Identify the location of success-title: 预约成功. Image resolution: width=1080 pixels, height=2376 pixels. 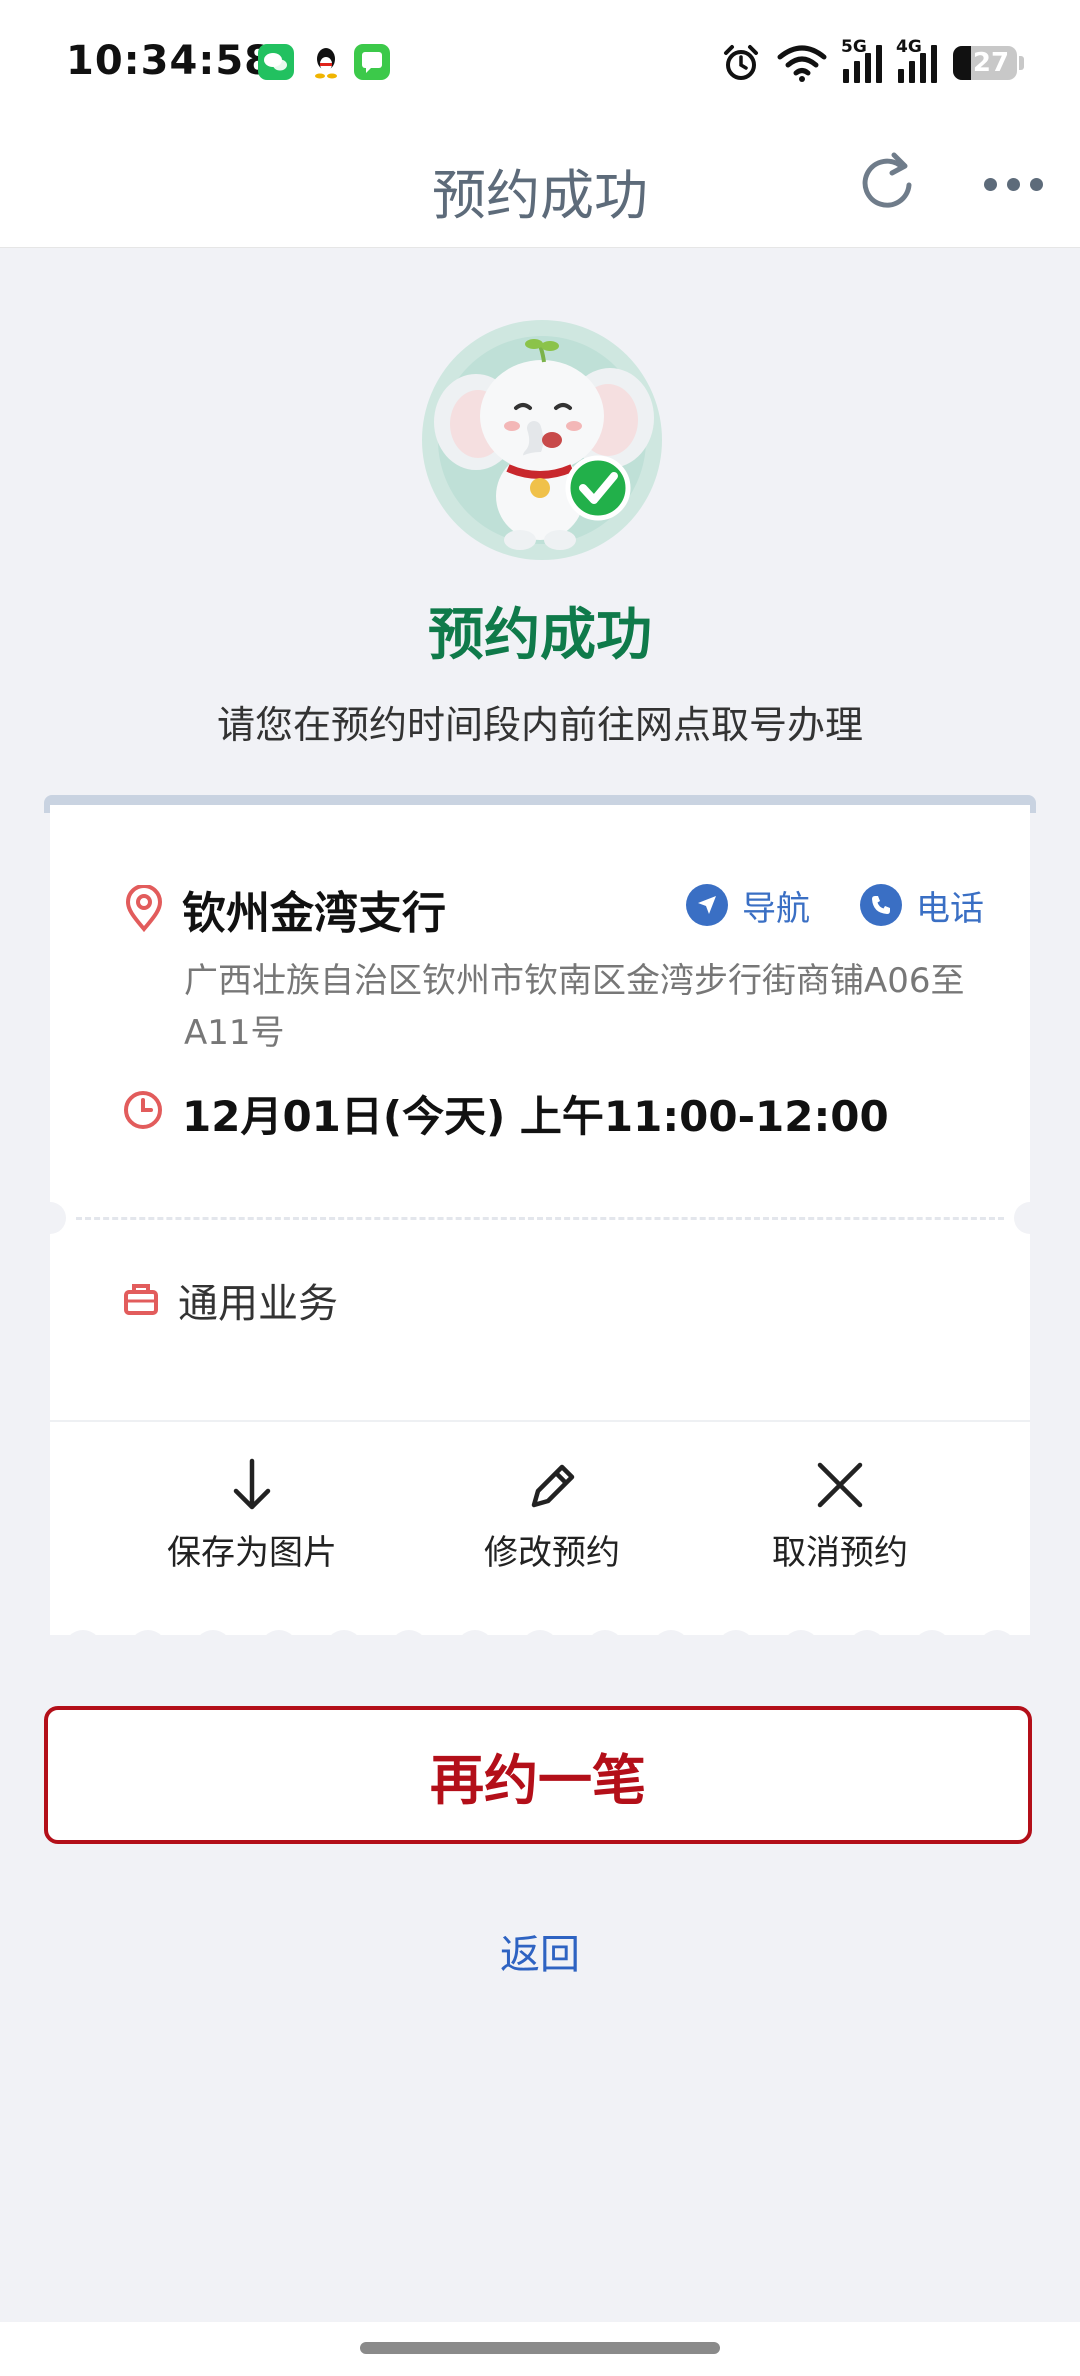
(540, 635).